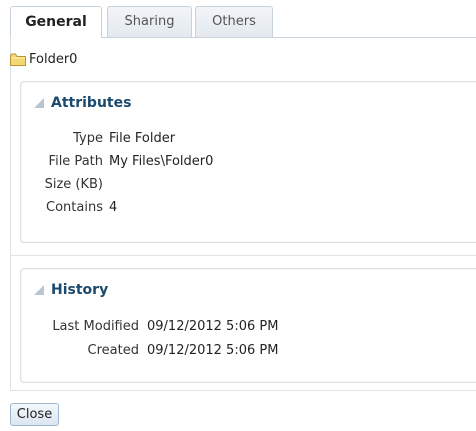  I want to click on panel-left-rule, so click(10, 214).